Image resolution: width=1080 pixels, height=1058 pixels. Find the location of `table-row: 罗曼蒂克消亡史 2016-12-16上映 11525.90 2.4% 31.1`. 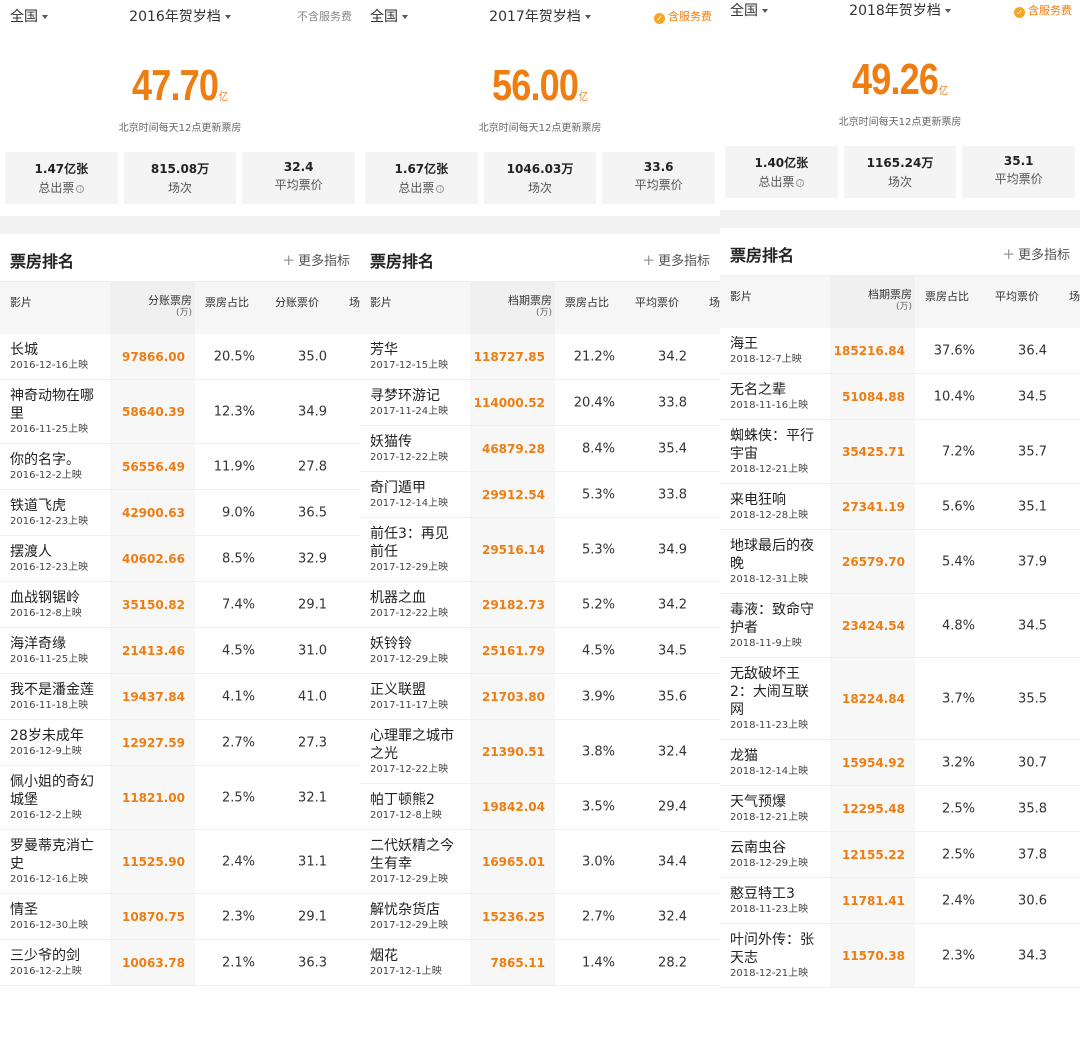

table-row: 罗曼蒂克消亡史 2016-12-16上映 11525.90 2.4% 31.1 is located at coordinates (180, 862).